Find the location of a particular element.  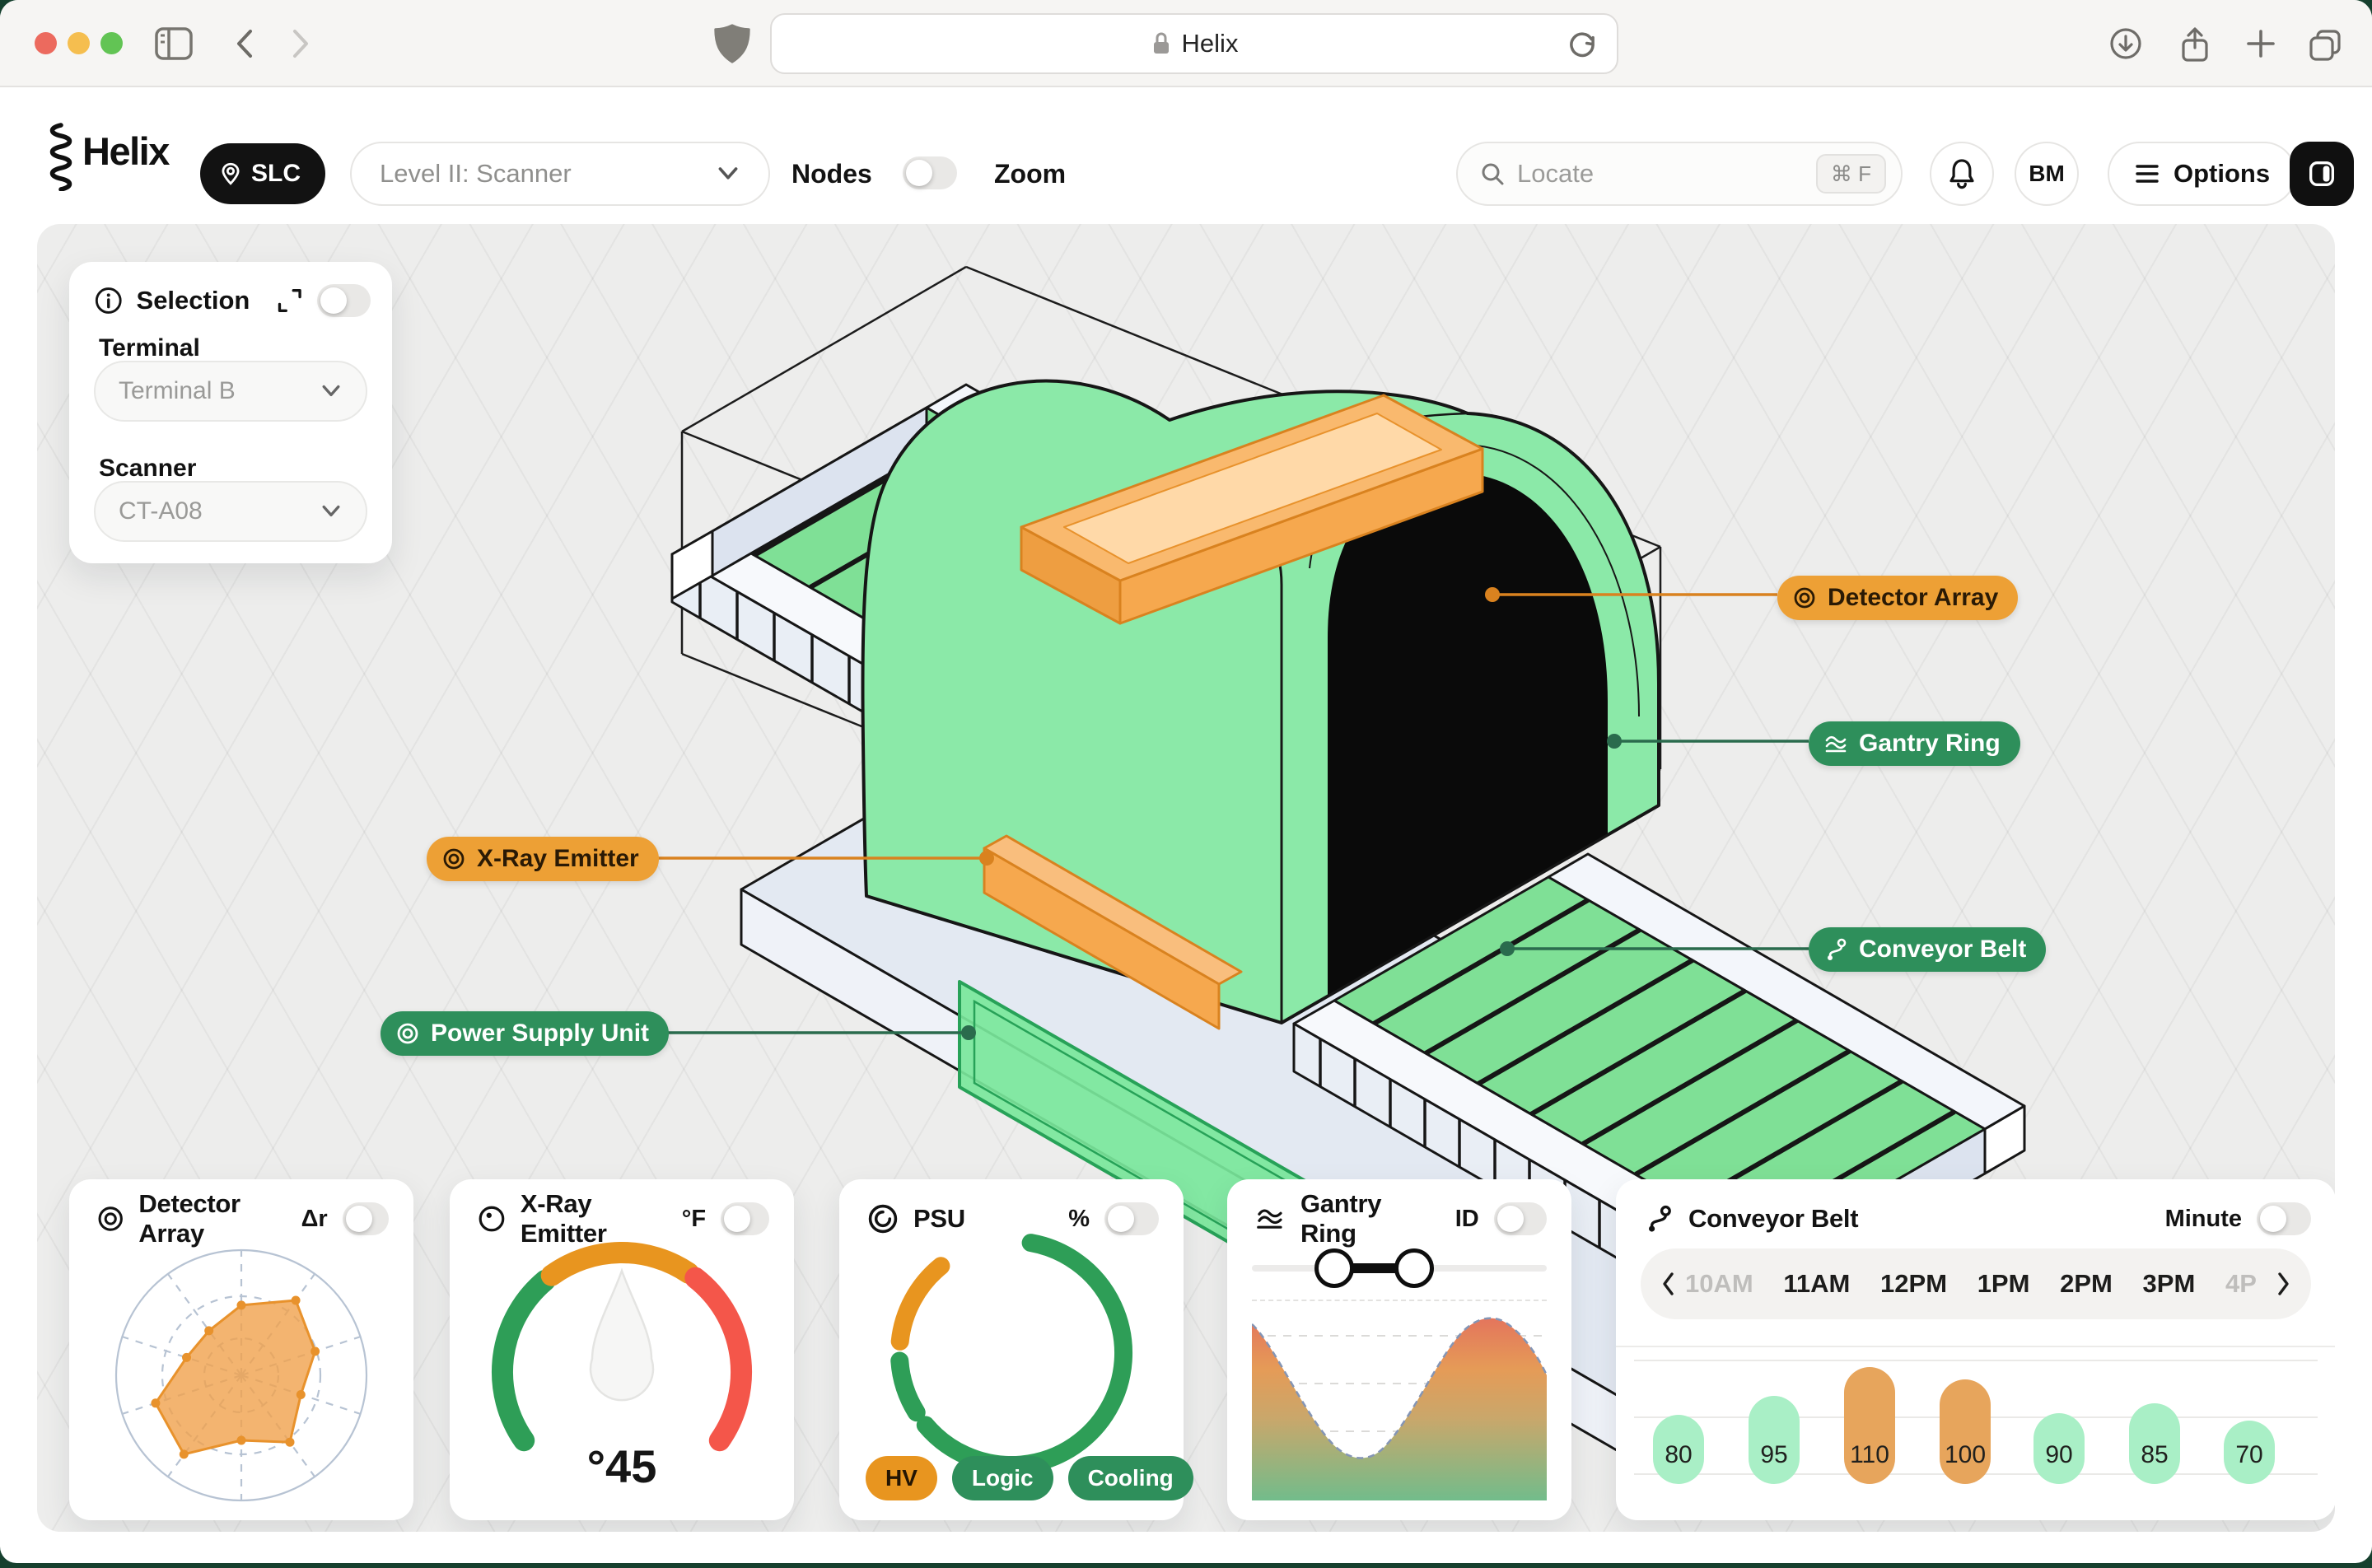

bar-value: 85 is located at coordinates (2154, 1454).